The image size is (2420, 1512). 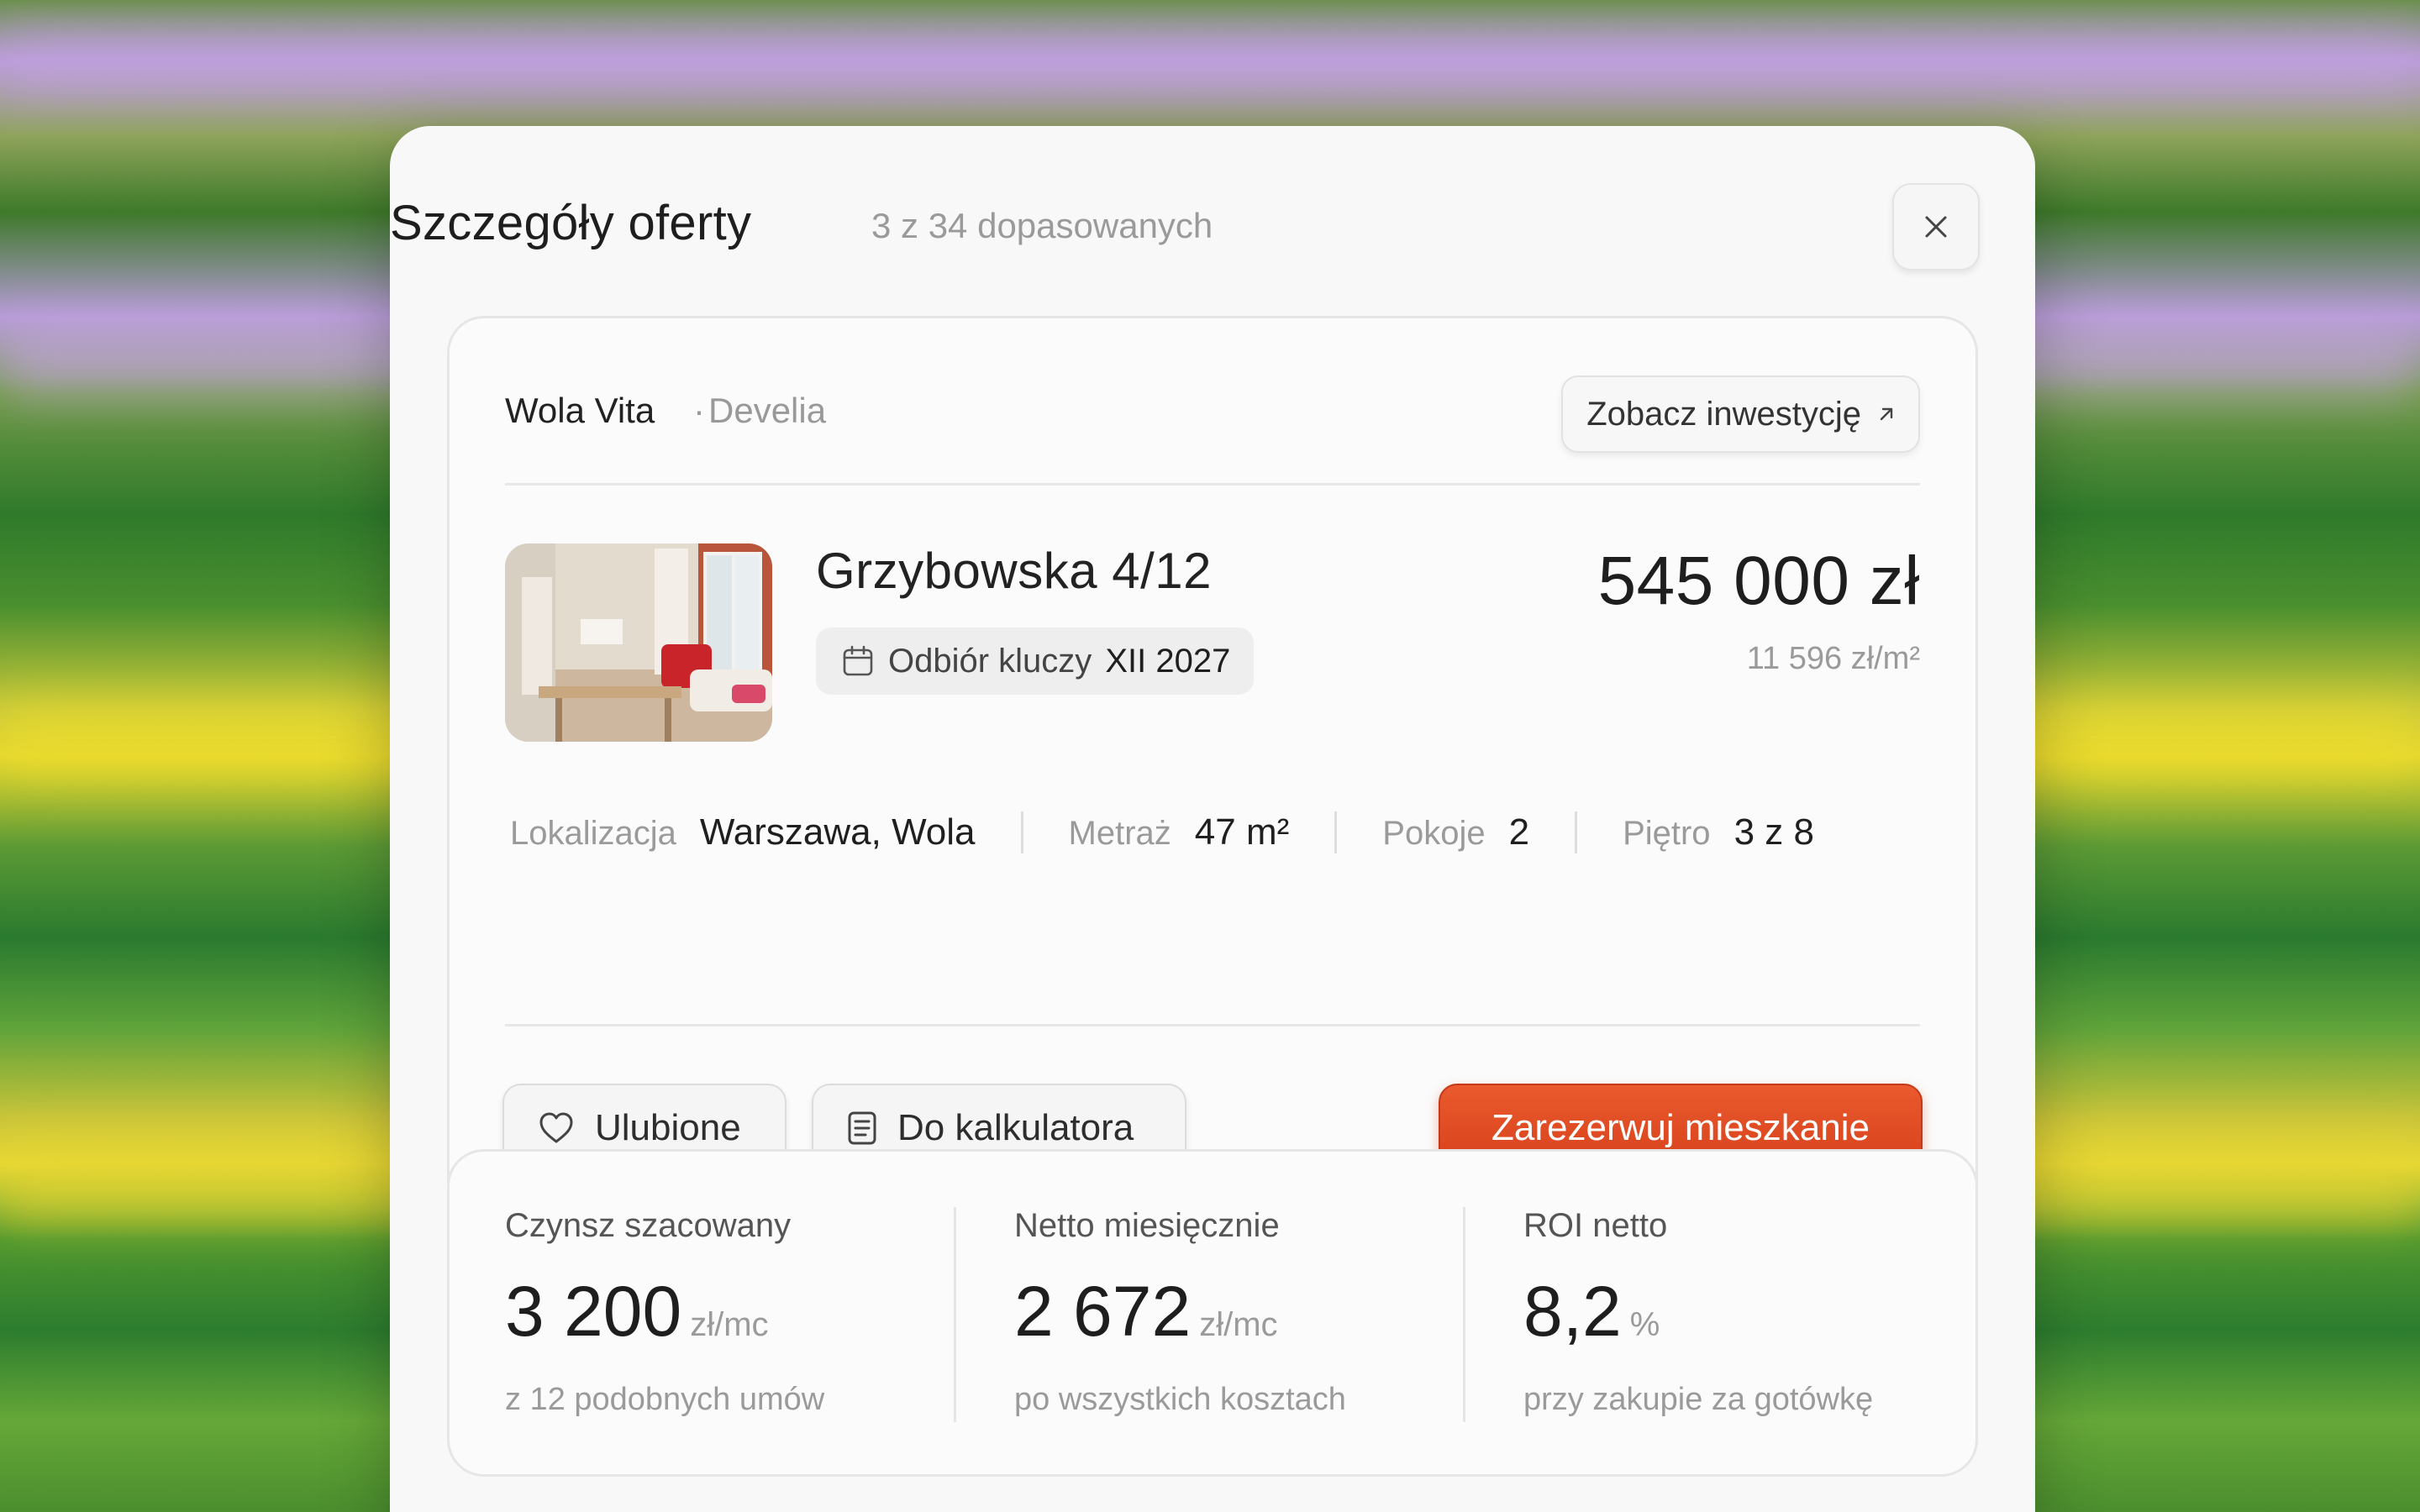 I want to click on modal-title: Szczegóły oferty, so click(x=571, y=223).